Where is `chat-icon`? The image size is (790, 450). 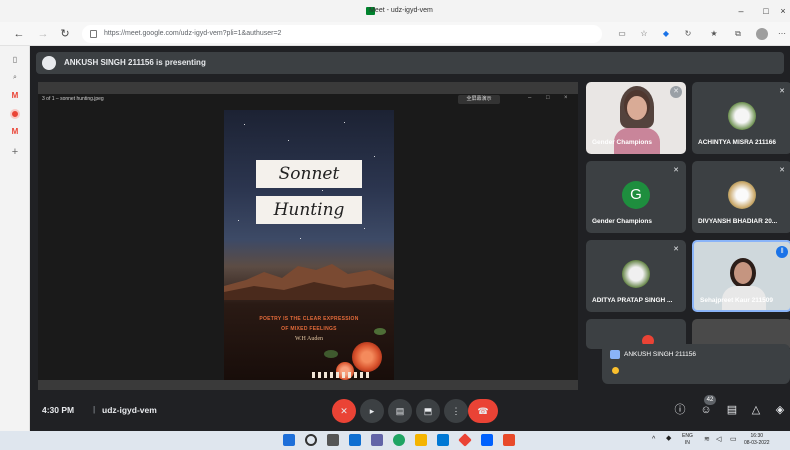 chat-icon is located at coordinates (615, 354).